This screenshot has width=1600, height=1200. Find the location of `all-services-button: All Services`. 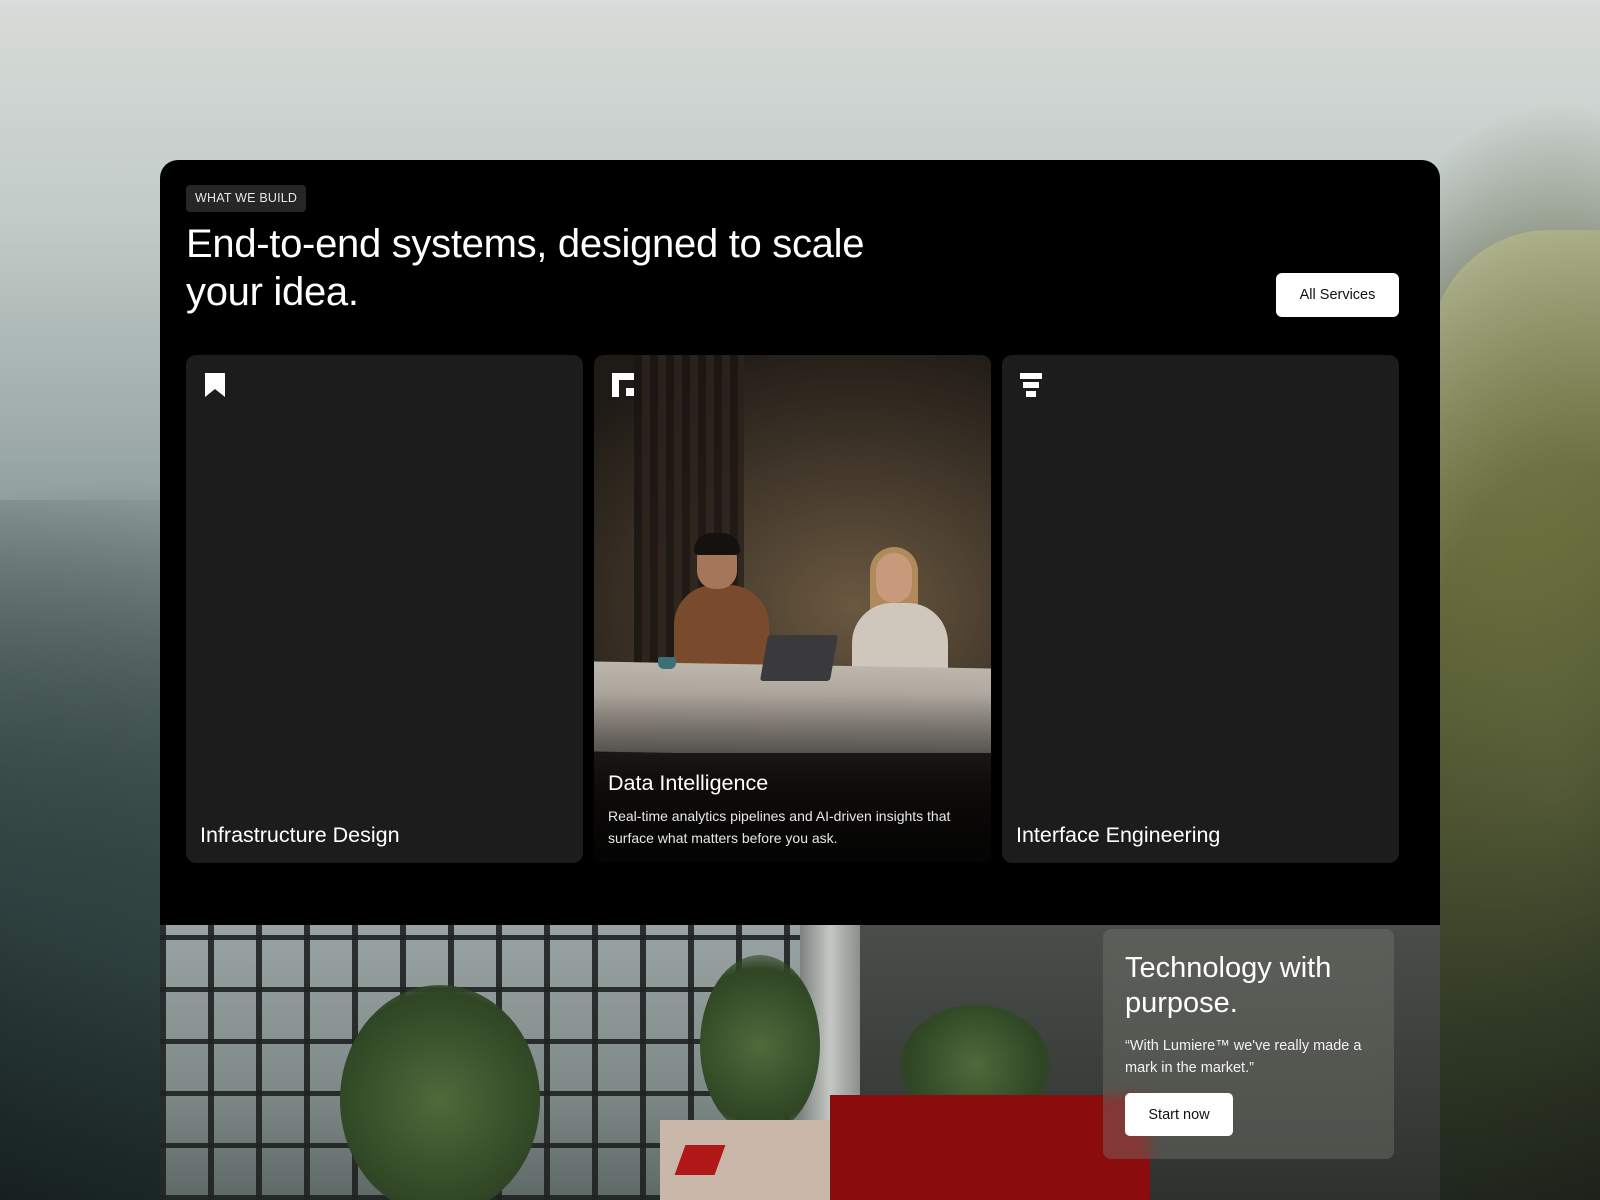

all-services-button: All Services is located at coordinates (1337, 295).